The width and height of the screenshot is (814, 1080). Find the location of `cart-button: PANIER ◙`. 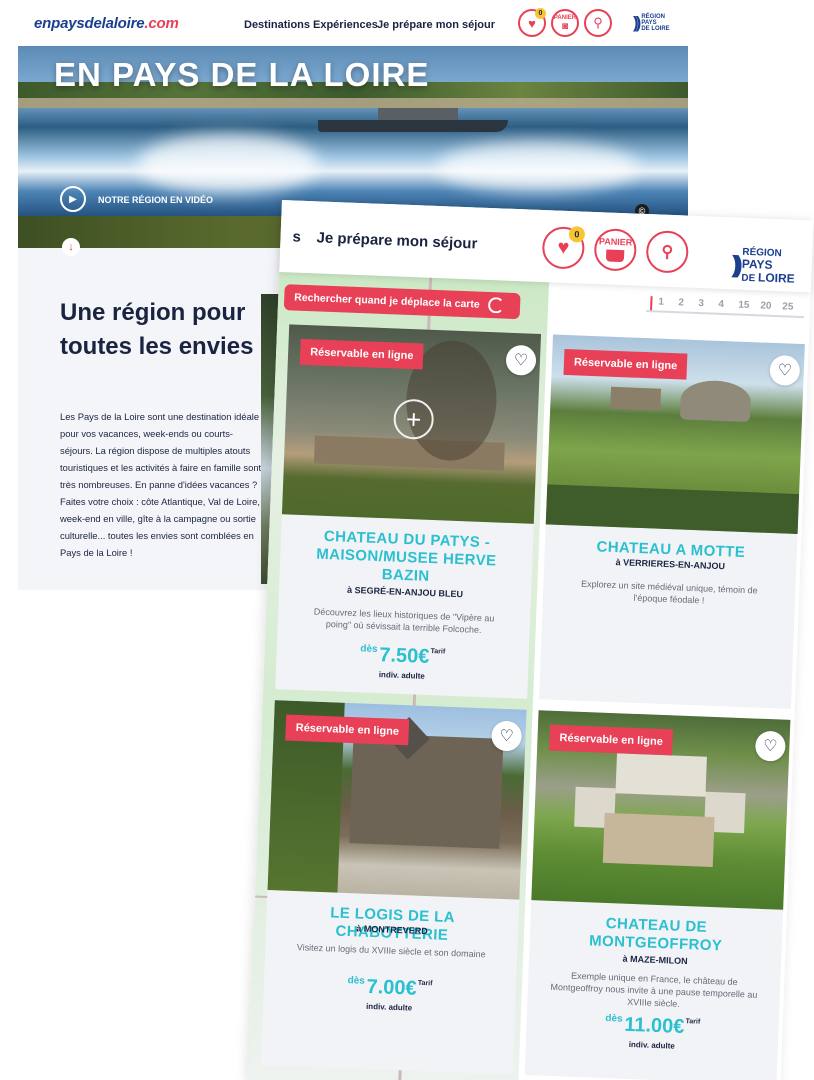

cart-button: PANIER ◙ is located at coordinates (565, 23).